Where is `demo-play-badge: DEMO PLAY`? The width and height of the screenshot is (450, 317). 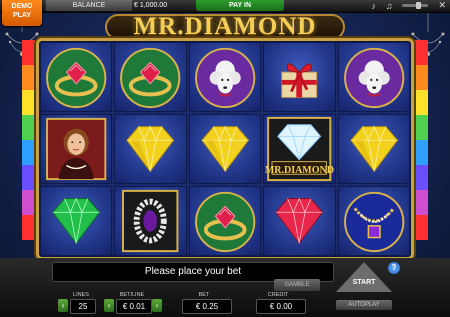 demo-play-badge: DEMO PLAY is located at coordinates (22, 13).